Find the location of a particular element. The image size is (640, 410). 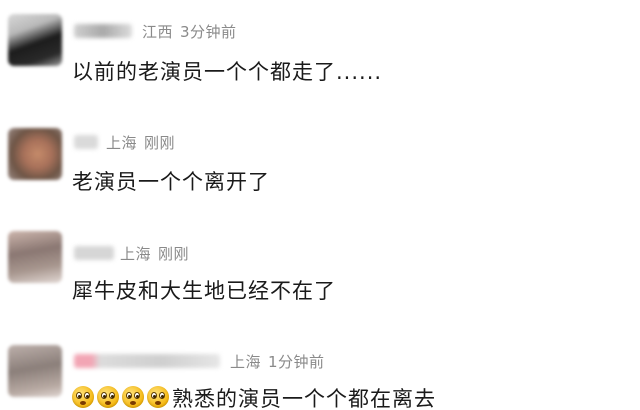

comment-meta: 上海 1分钟前 is located at coordinates (277, 361).